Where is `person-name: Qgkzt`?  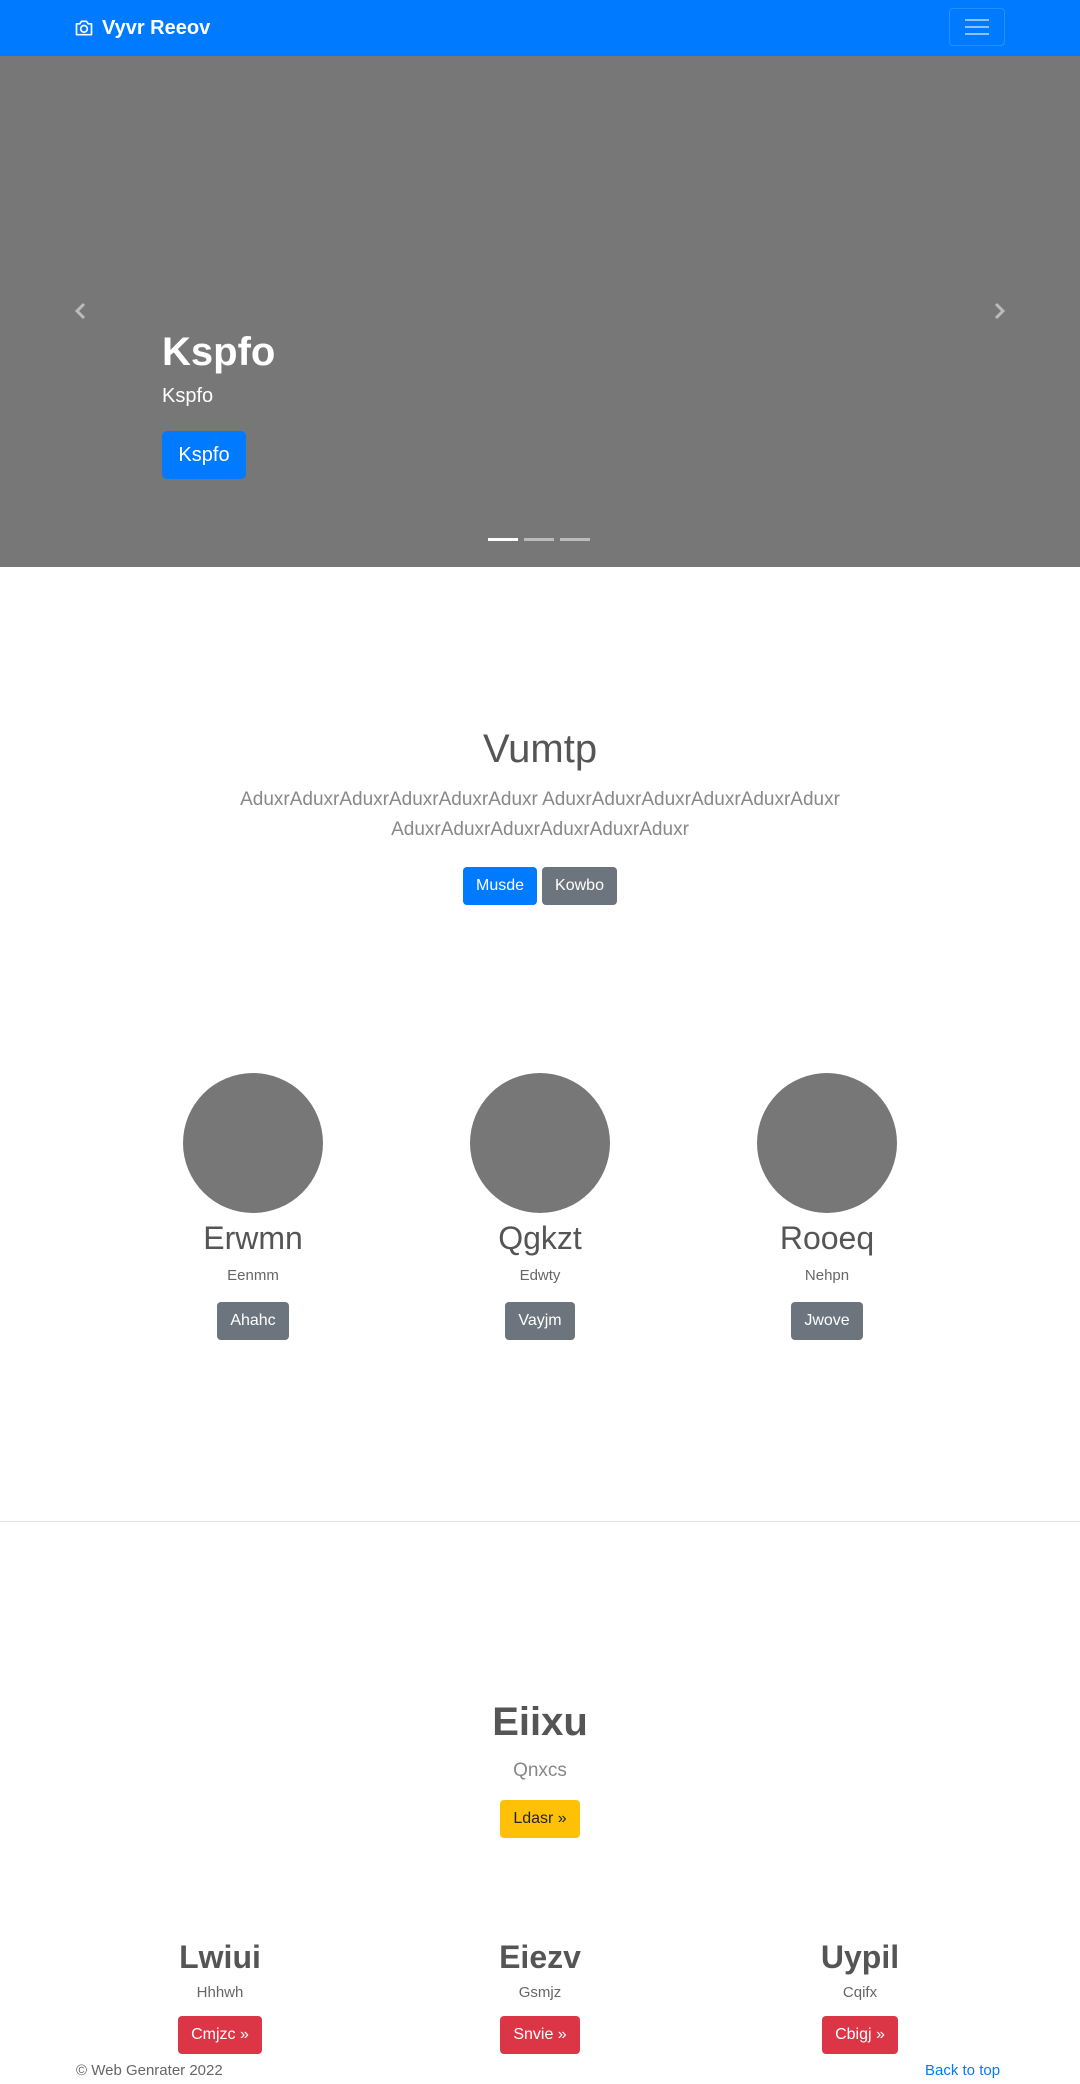
person-name: Qgkzt is located at coordinates (540, 1238).